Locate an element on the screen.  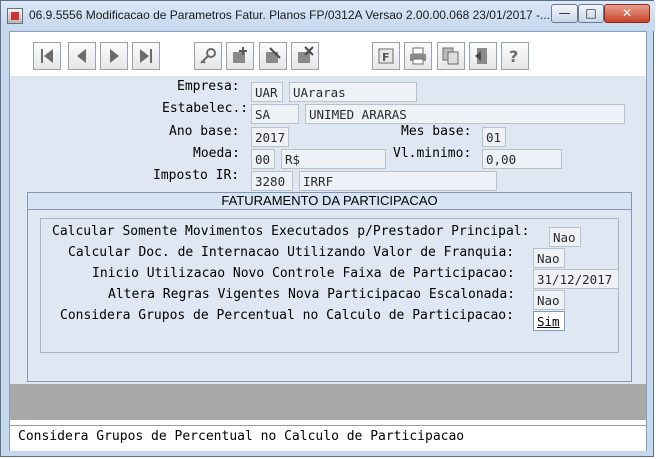
previous-record-button is located at coordinates (82, 56).